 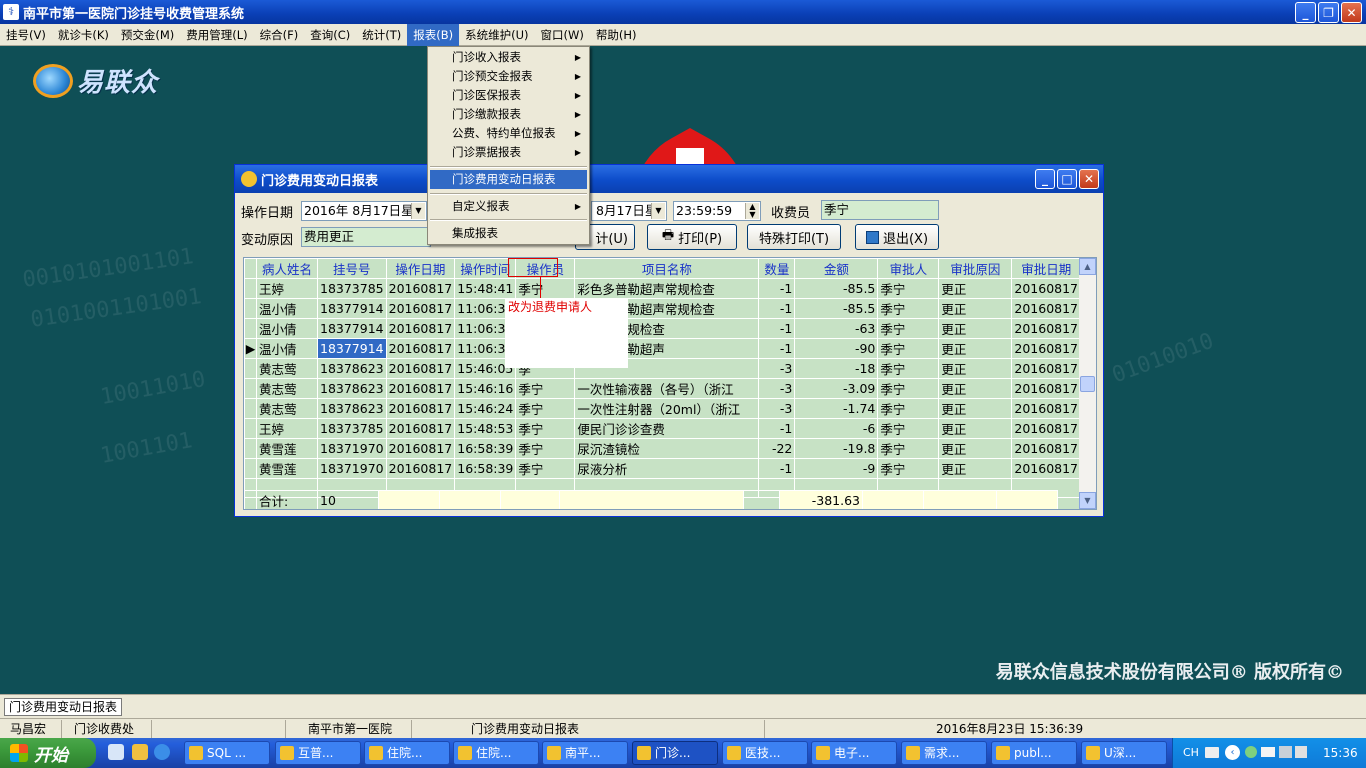 What do you see at coordinates (116, 752) in the screenshot?
I see `quicklaunch-explorer-icon` at bounding box center [116, 752].